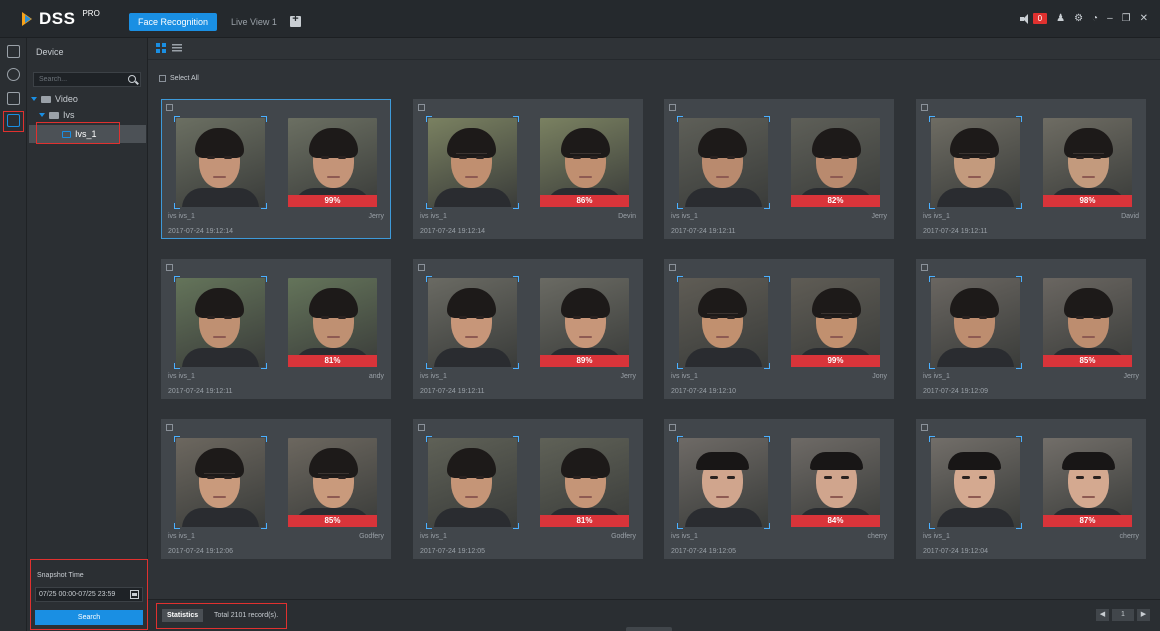  Describe the element at coordinates (1031, 169) in the screenshot. I see `result-card: 98% ivs ivs_1 David 2017-07-24 19:12:11` at that location.